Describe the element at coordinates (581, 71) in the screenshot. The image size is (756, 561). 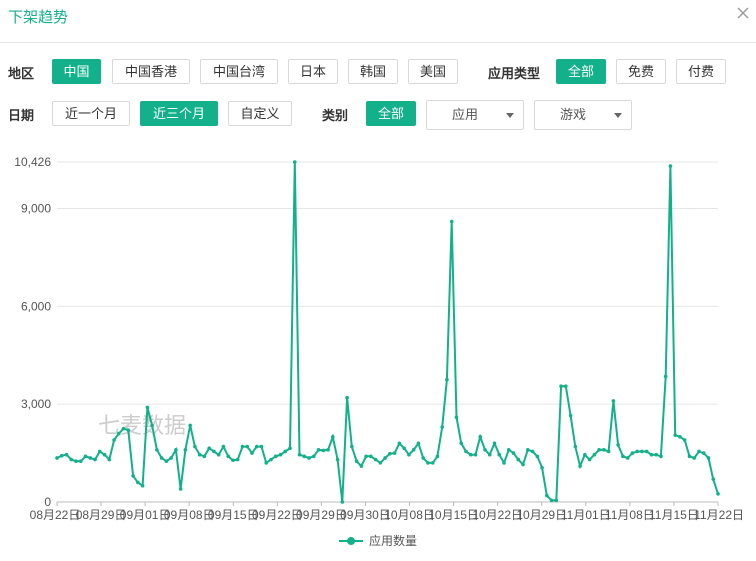
I see `app-type-button-all: 全部` at that location.